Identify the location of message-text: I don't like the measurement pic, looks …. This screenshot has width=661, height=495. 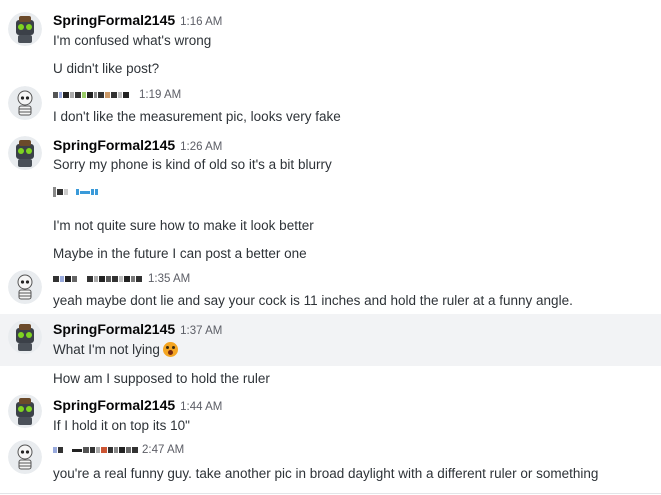
(197, 116).